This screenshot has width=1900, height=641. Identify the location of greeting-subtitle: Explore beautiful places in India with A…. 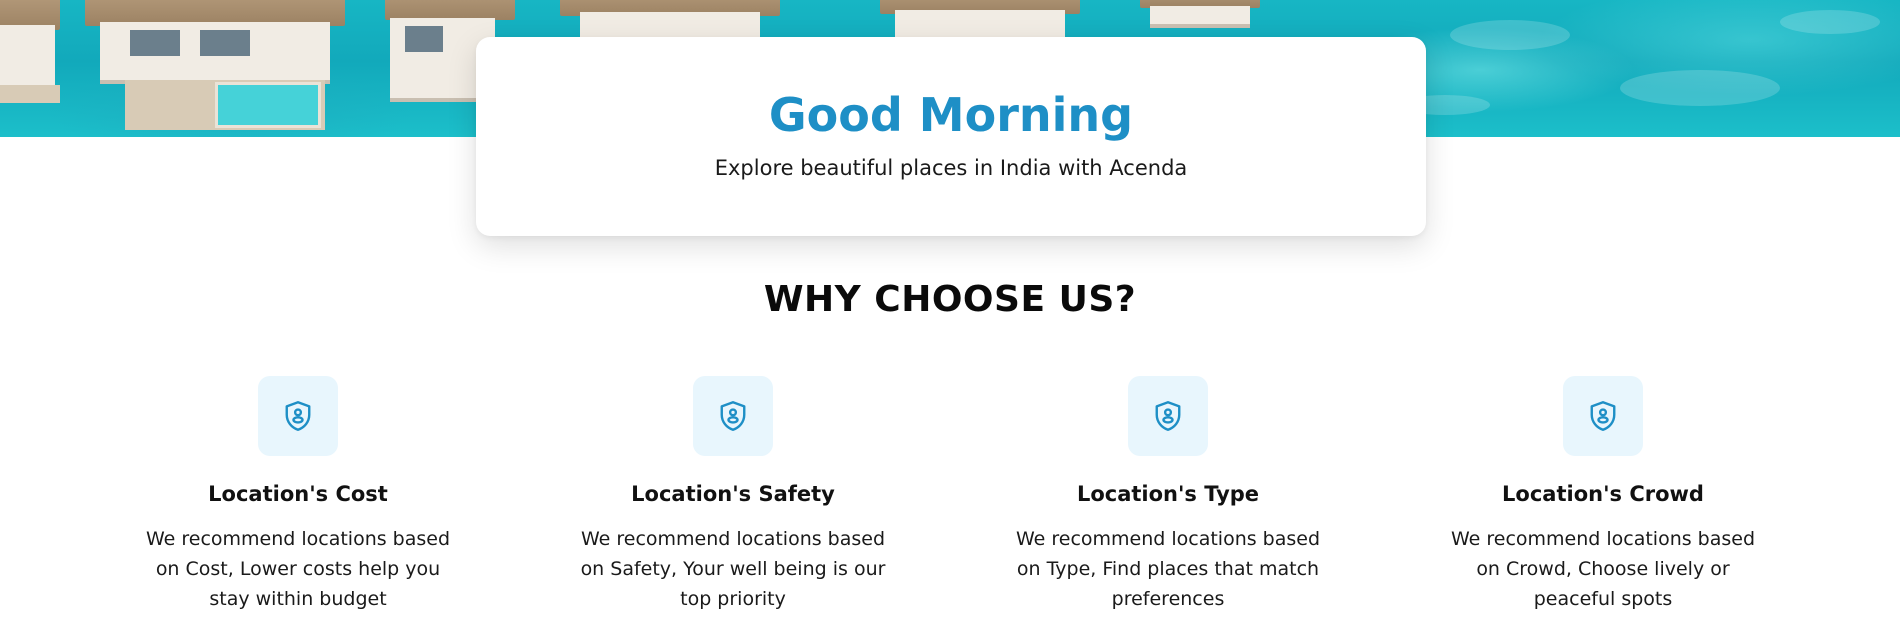
(951, 168).